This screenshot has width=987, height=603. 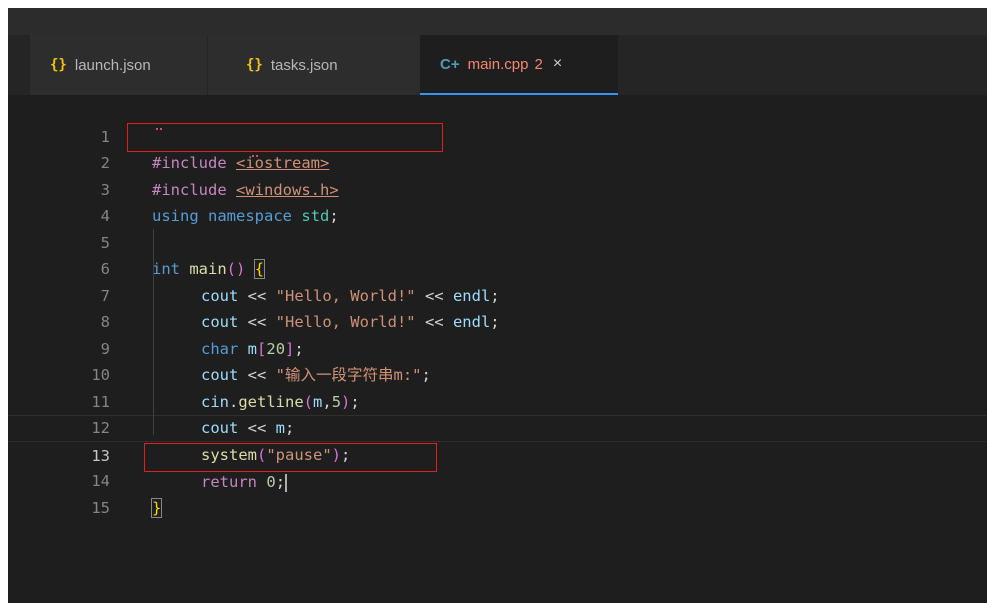 I want to click on close-icon: ×, so click(x=557, y=64).